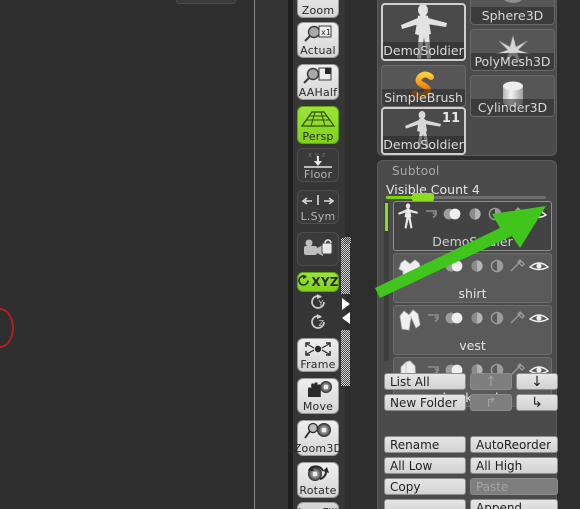  What do you see at coordinates (318, 438) in the screenshot?
I see `shelf-button-zoom3d: Zoom3D` at bounding box center [318, 438].